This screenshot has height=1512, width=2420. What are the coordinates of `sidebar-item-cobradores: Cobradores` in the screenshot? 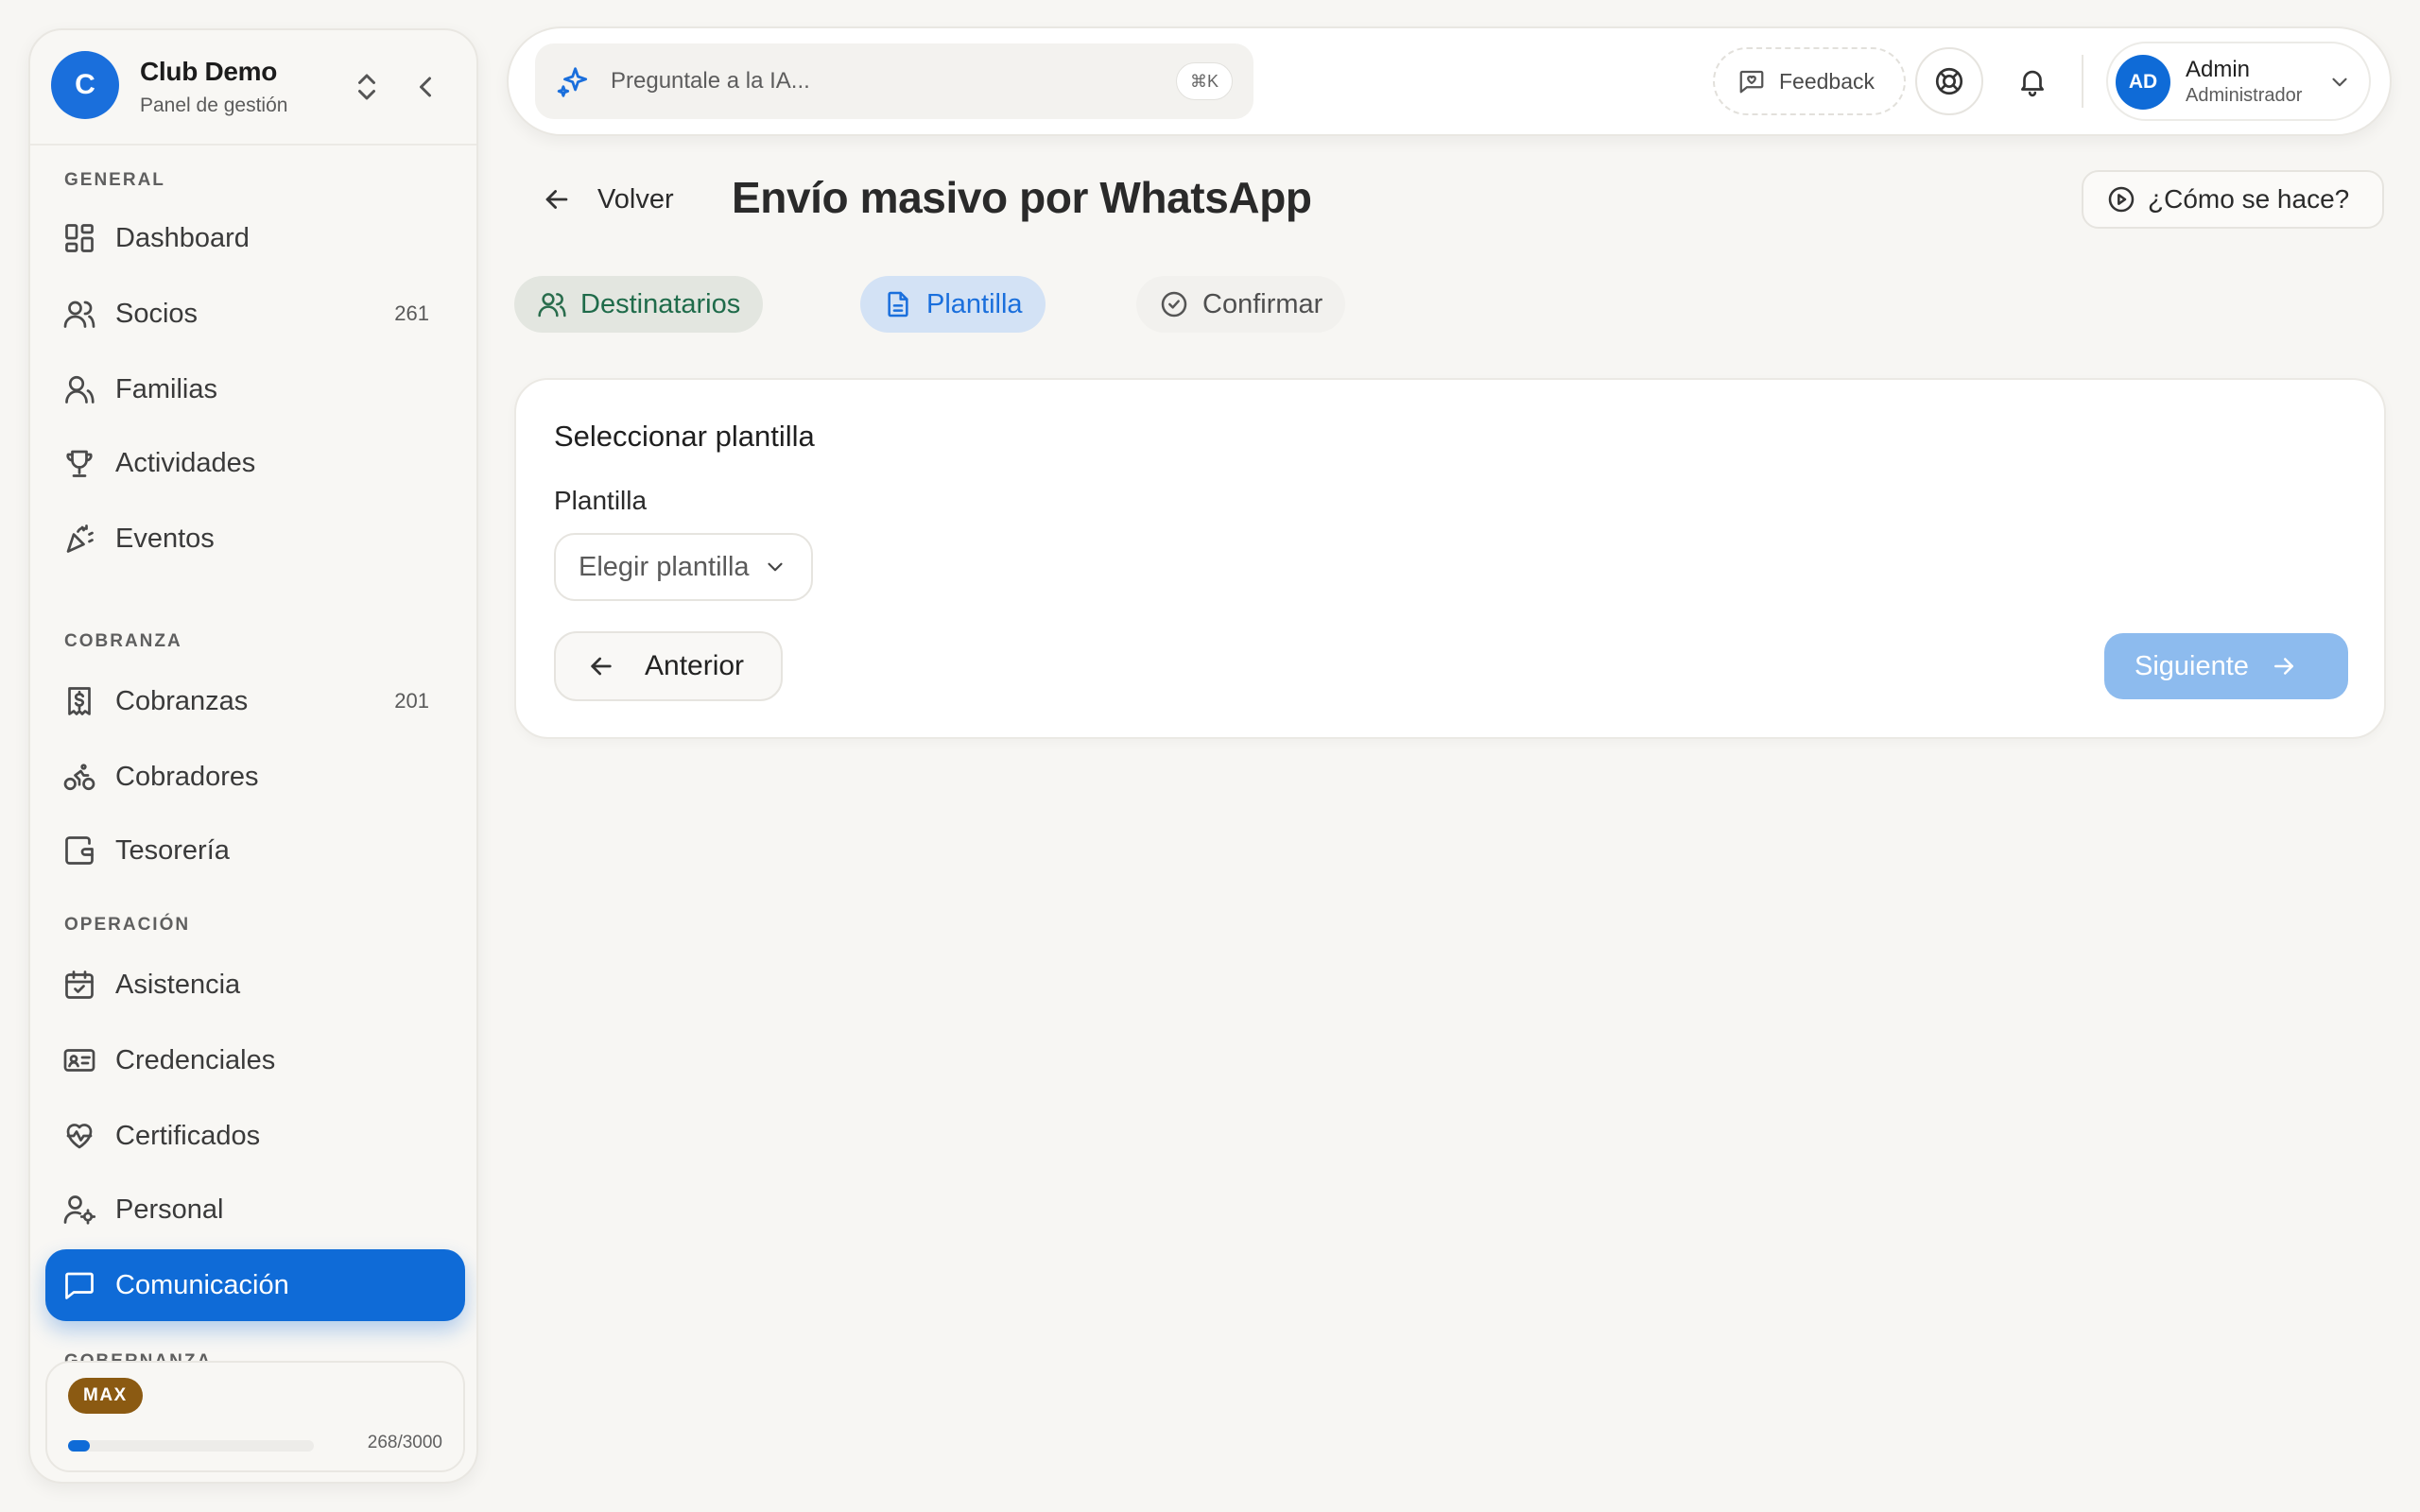 It's located at (255, 777).